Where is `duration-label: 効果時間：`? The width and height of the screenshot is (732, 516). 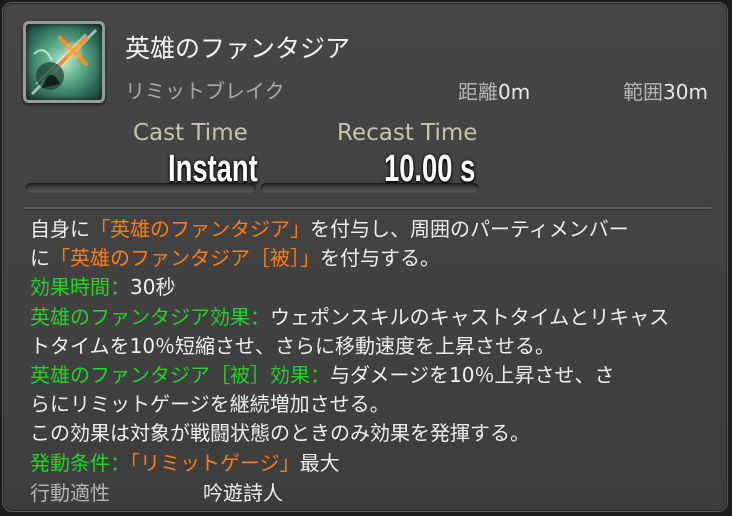 duration-label: 効果時間： is located at coordinates (80, 287).